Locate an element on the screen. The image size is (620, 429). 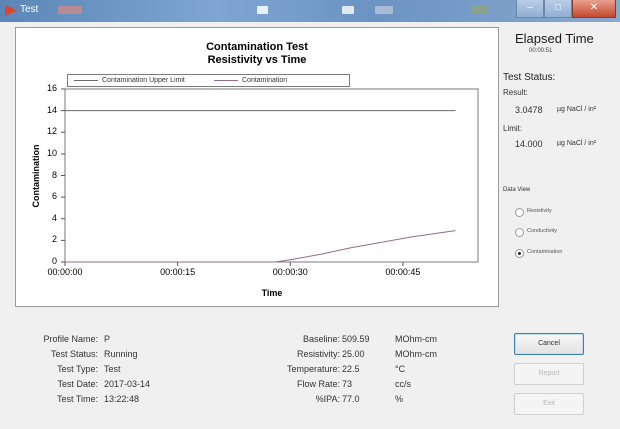
test-time-label: Test Time: is located at coordinates (77, 399).